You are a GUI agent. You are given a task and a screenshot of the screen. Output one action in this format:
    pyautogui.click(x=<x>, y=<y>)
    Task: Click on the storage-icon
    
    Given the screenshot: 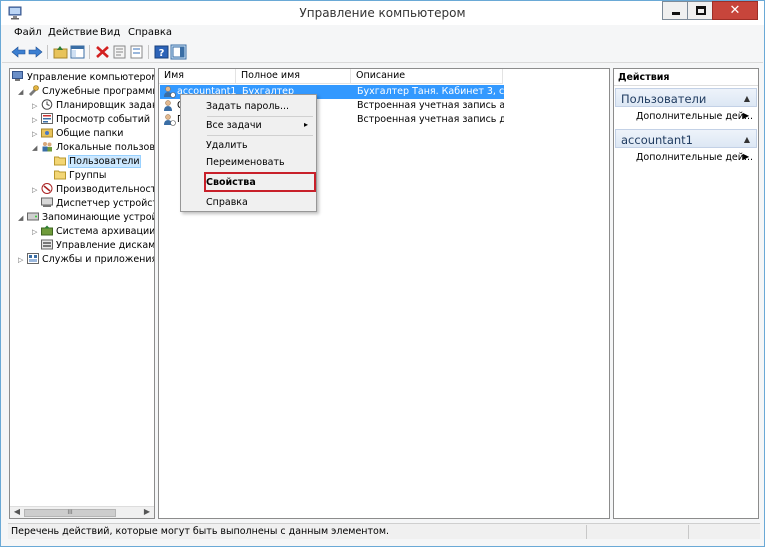 What is the action you would take?
    pyautogui.click(x=33, y=216)
    